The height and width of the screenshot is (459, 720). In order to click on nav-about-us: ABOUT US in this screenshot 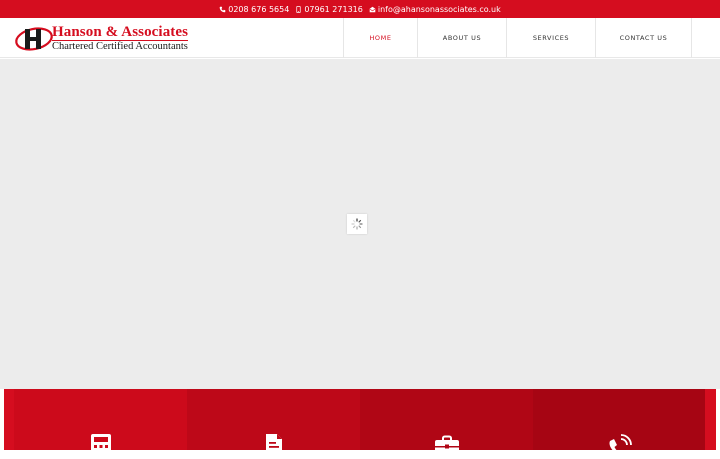, I will do `click(461, 38)`.